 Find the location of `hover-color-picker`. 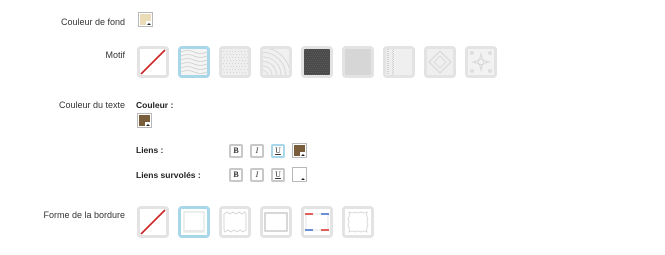

hover-color-picker is located at coordinates (299, 174).